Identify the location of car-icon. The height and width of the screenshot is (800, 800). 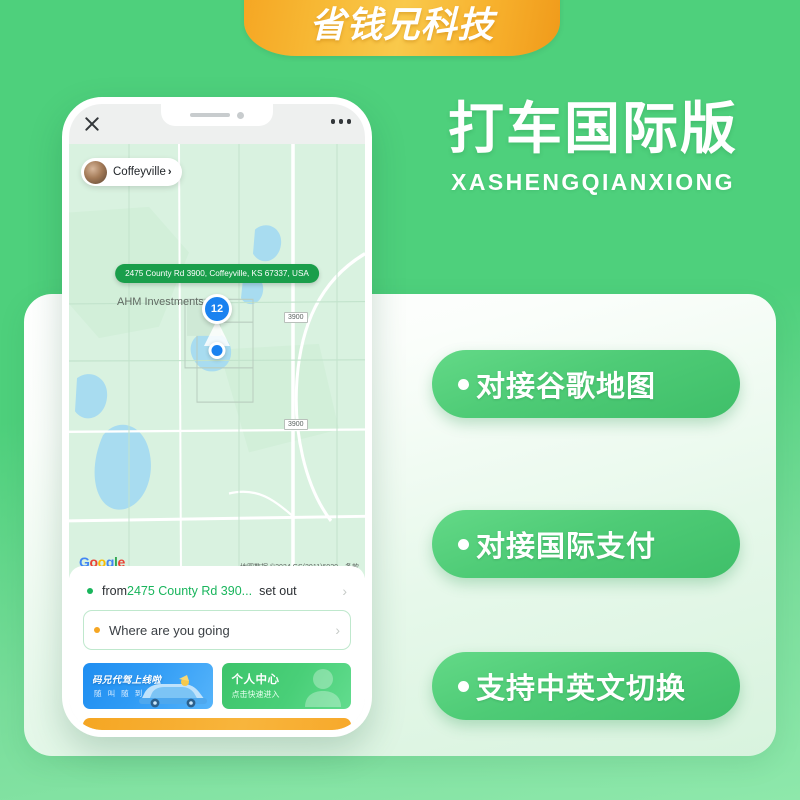
(172, 691).